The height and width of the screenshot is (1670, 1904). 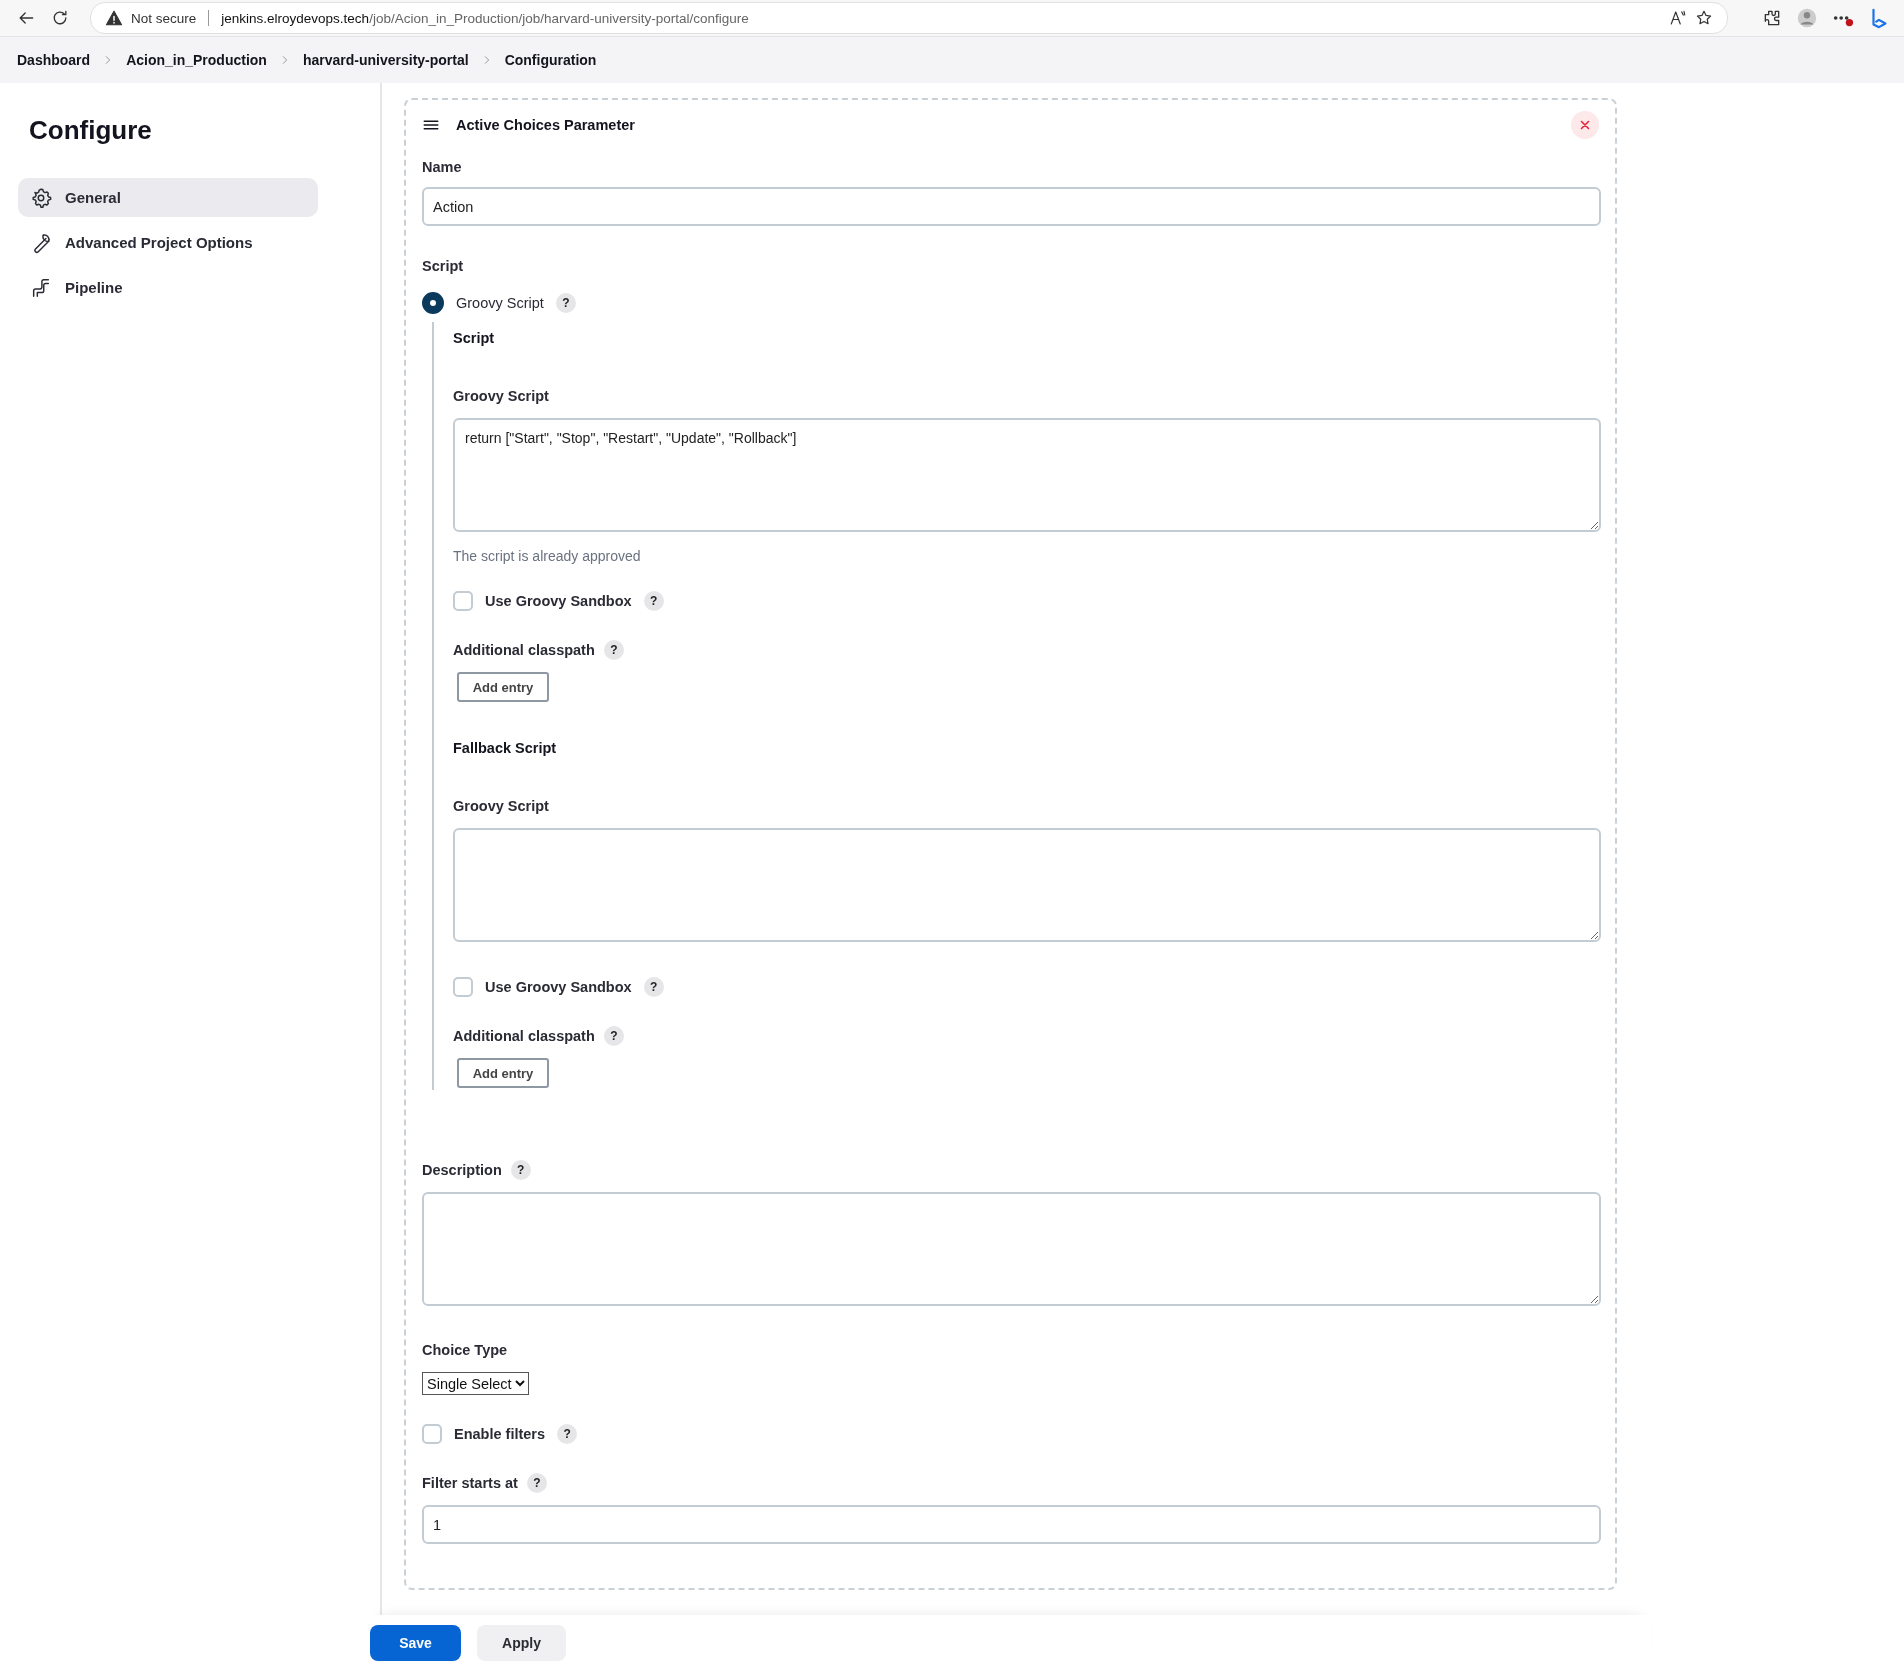 What do you see at coordinates (500, 303) in the screenshot?
I see `radio-label: Groovy Script` at bounding box center [500, 303].